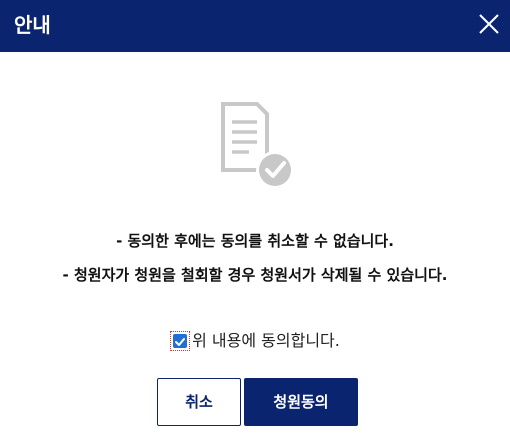 The image size is (510, 446). Describe the element at coordinates (255, 275) in the screenshot. I see `notice-message-2: - 청원자가 청원을 철회할 경우 청원서가 삭제될 수 있습니다.` at that location.